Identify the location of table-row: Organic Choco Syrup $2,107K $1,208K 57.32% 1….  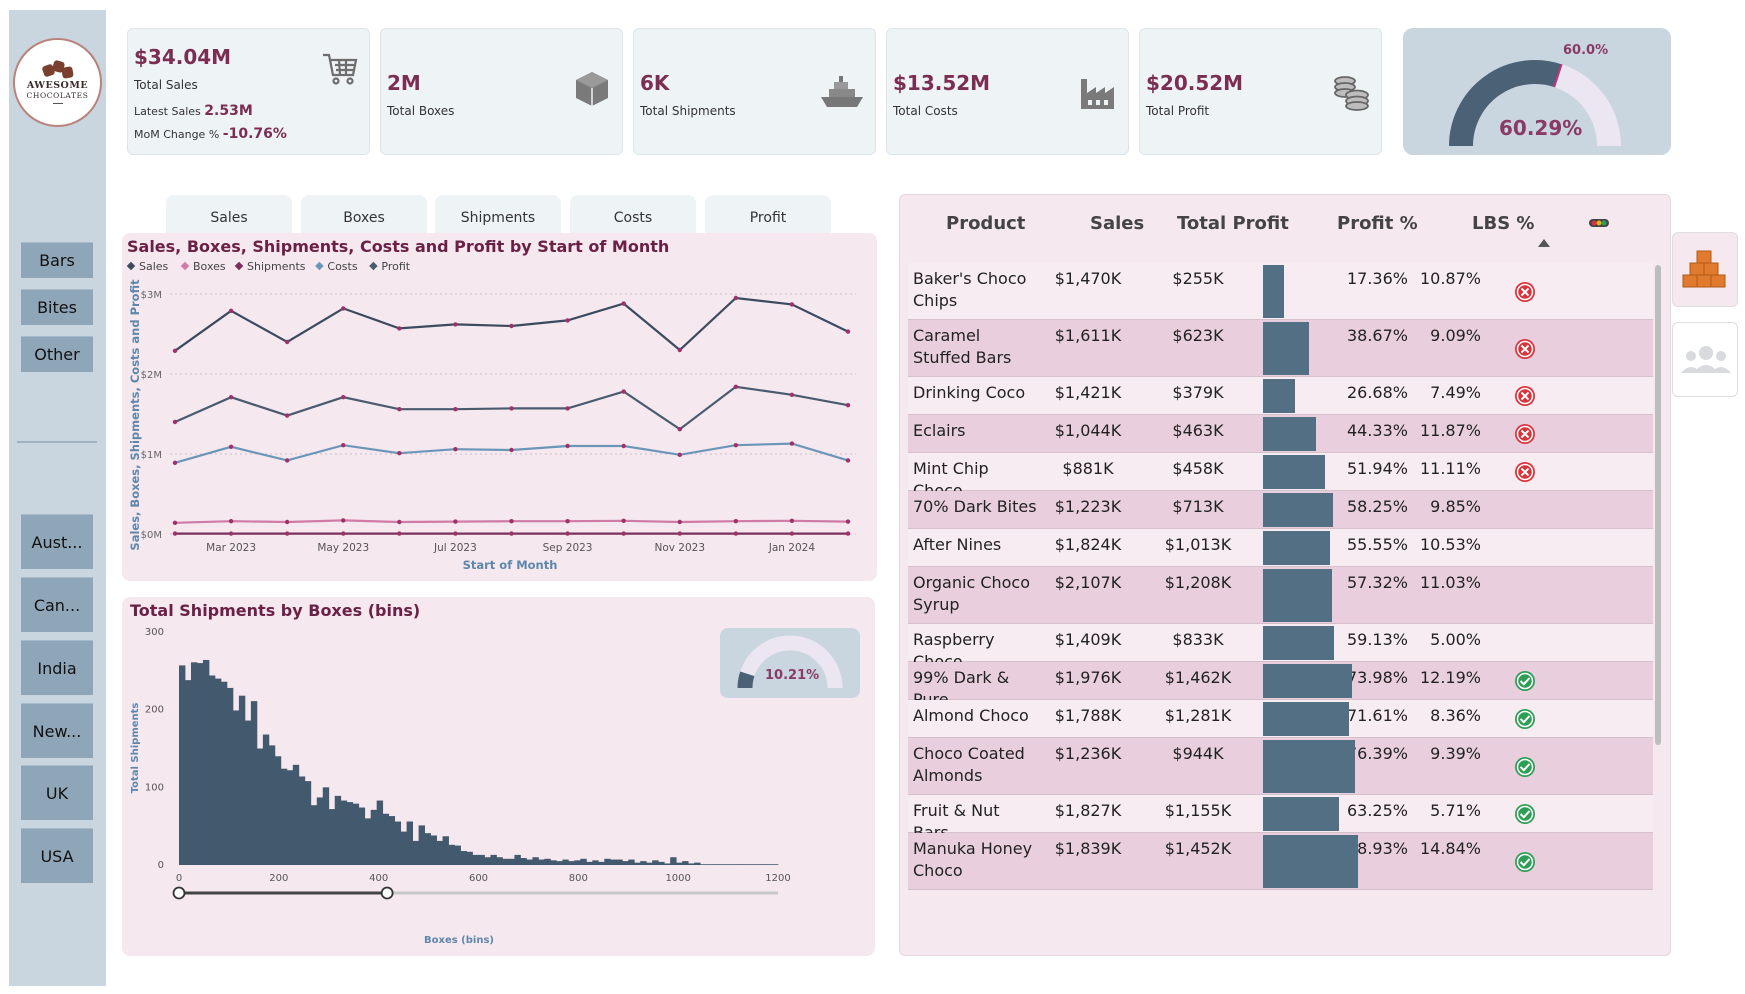
(1280, 595).